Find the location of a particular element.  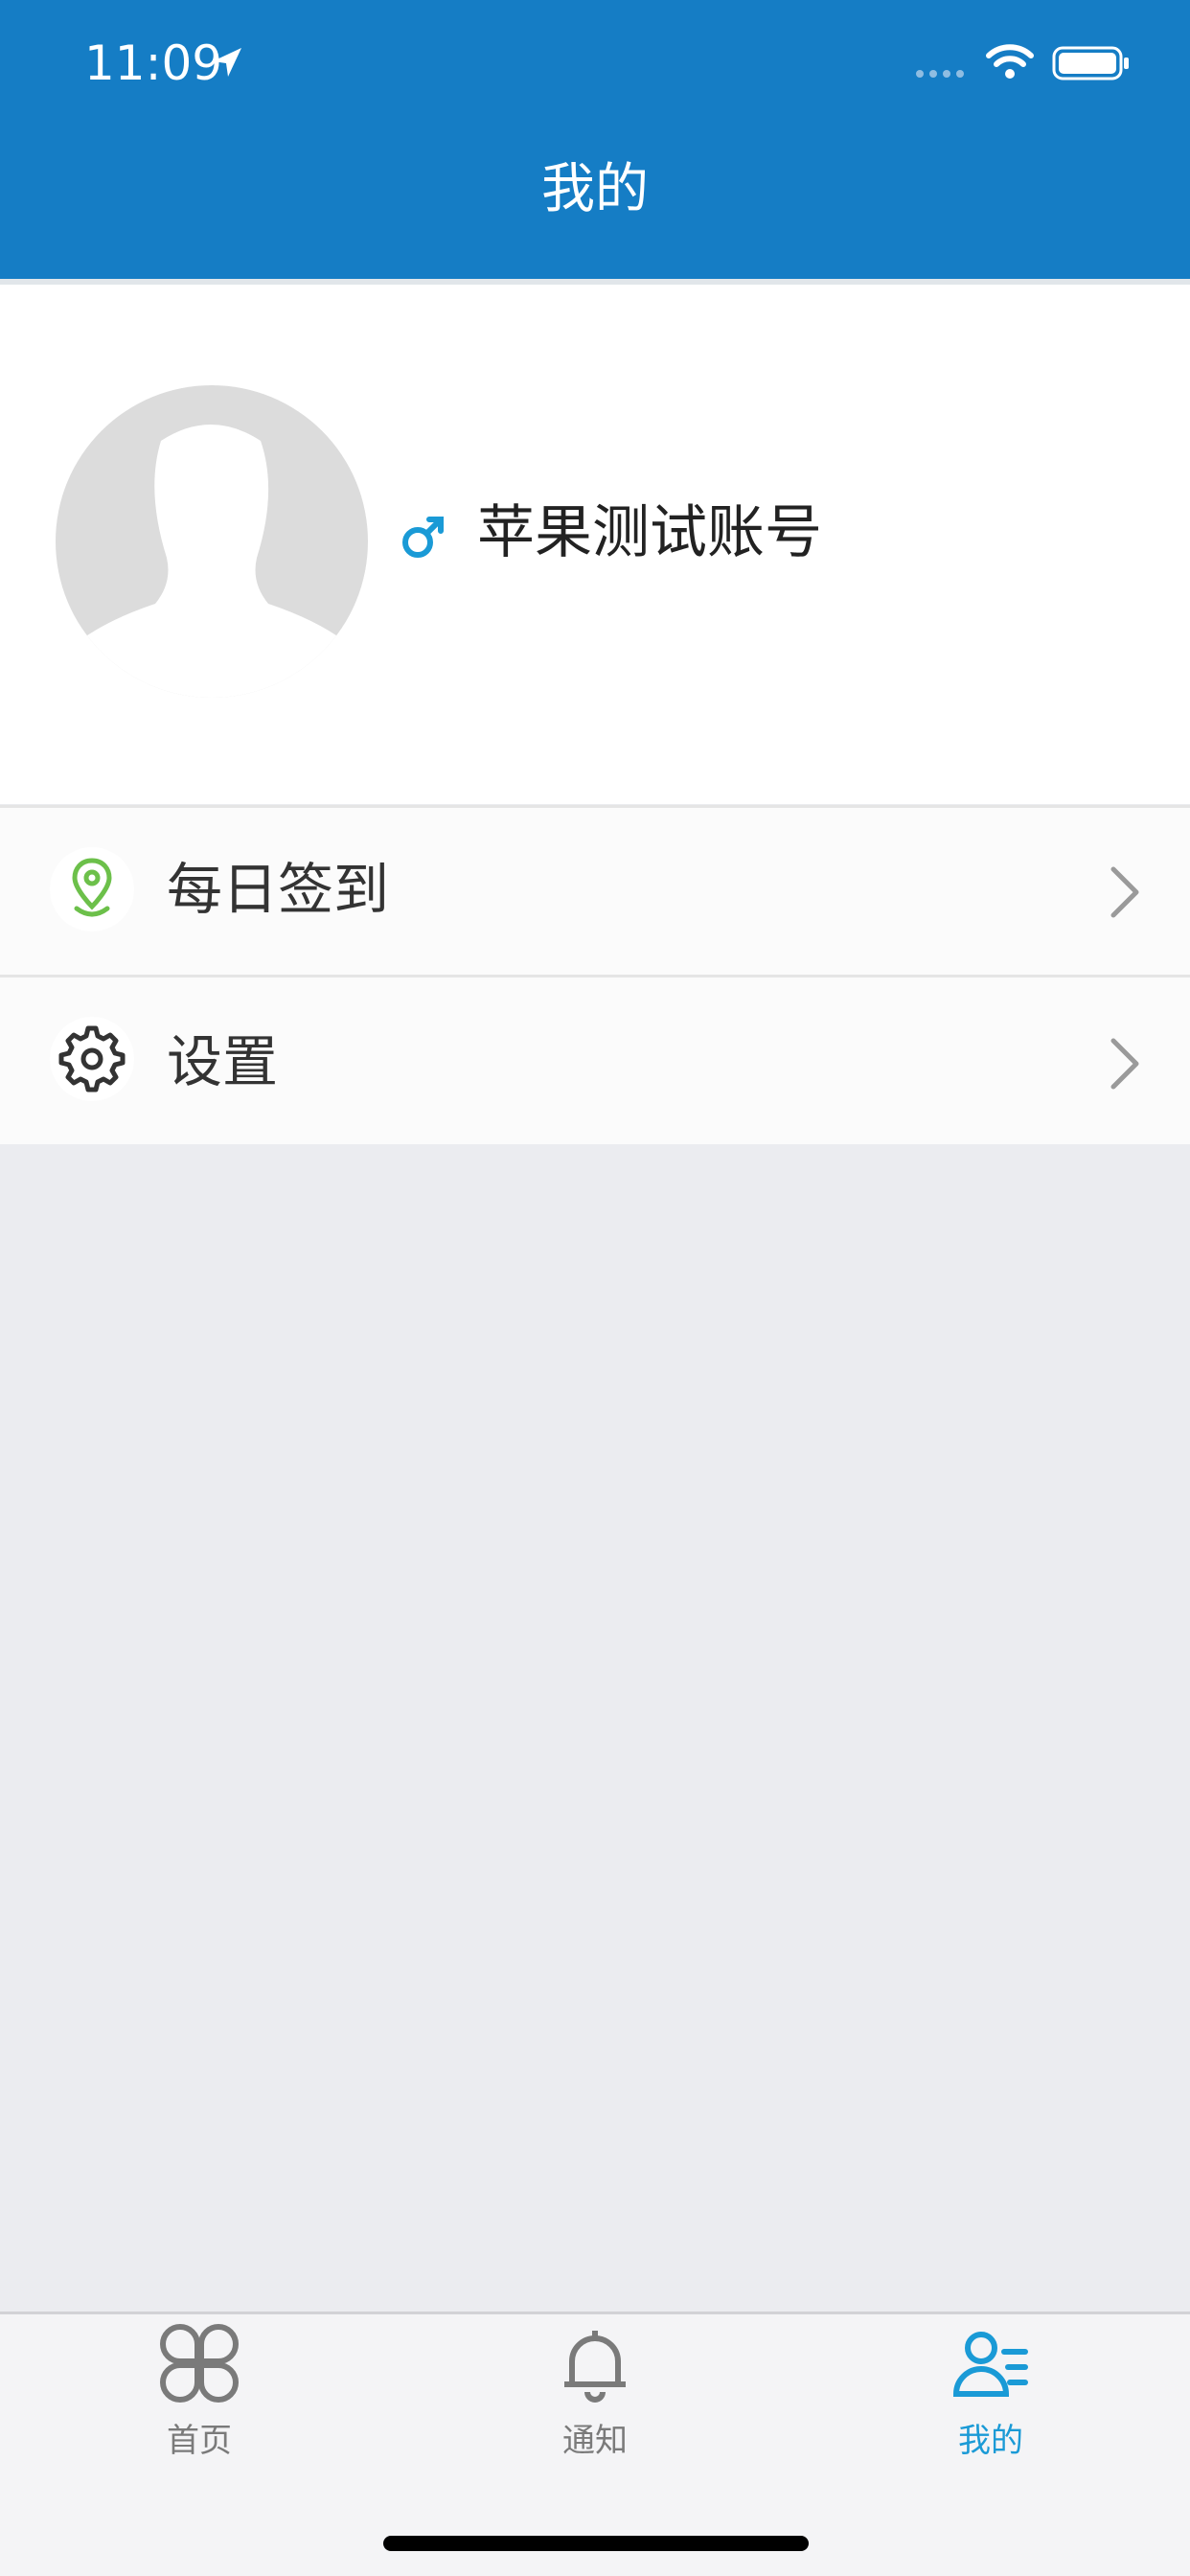

wifi-icon is located at coordinates (1010, 62).